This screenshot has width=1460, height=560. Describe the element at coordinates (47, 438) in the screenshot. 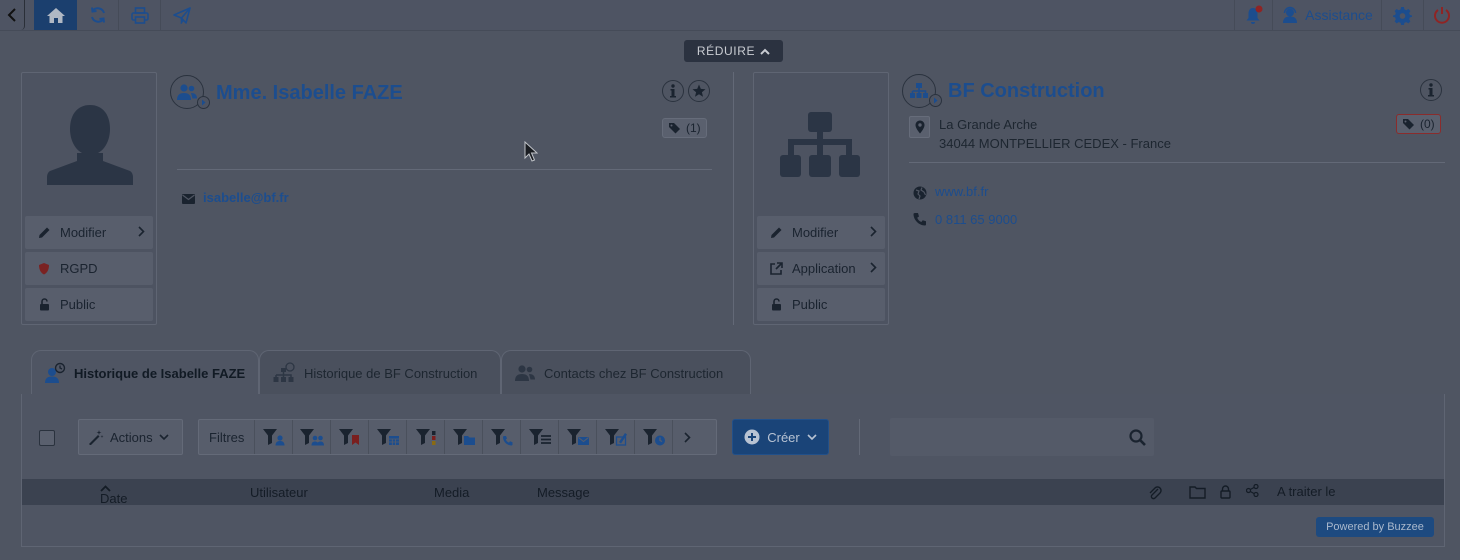

I see `select-all-checkbox` at that location.